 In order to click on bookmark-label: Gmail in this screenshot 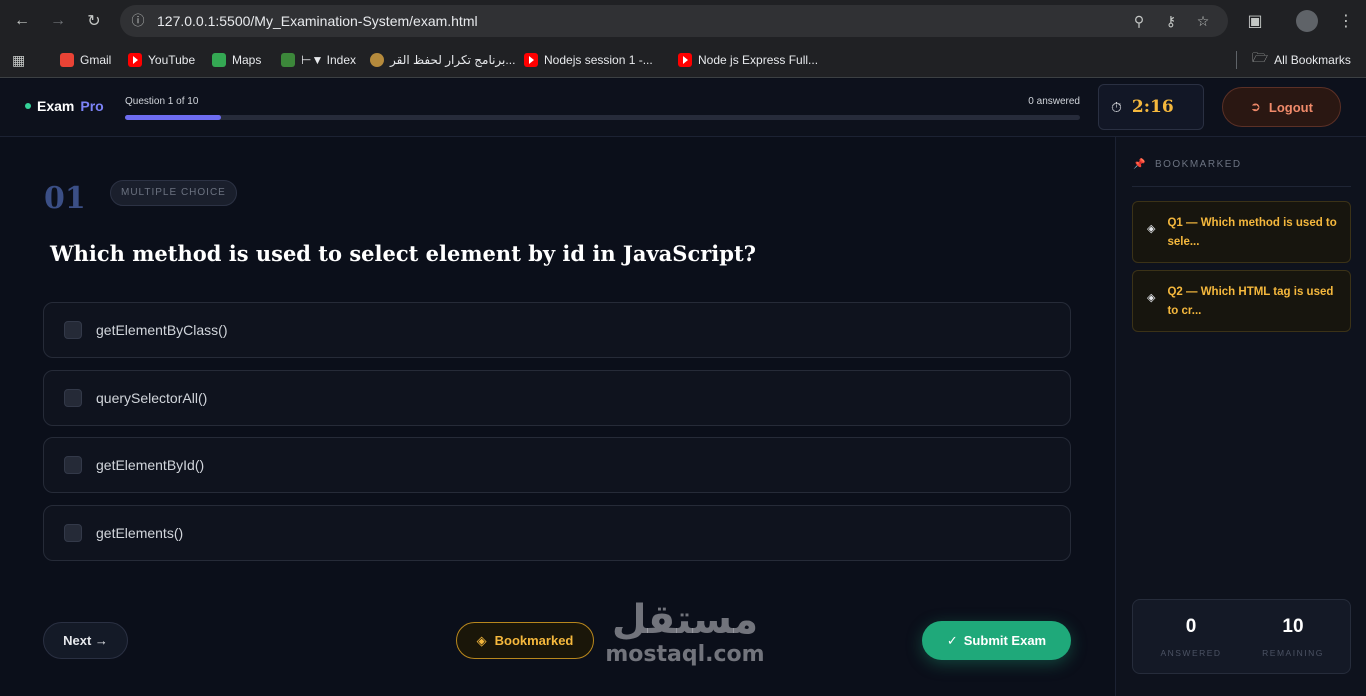, I will do `click(96, 60)`.